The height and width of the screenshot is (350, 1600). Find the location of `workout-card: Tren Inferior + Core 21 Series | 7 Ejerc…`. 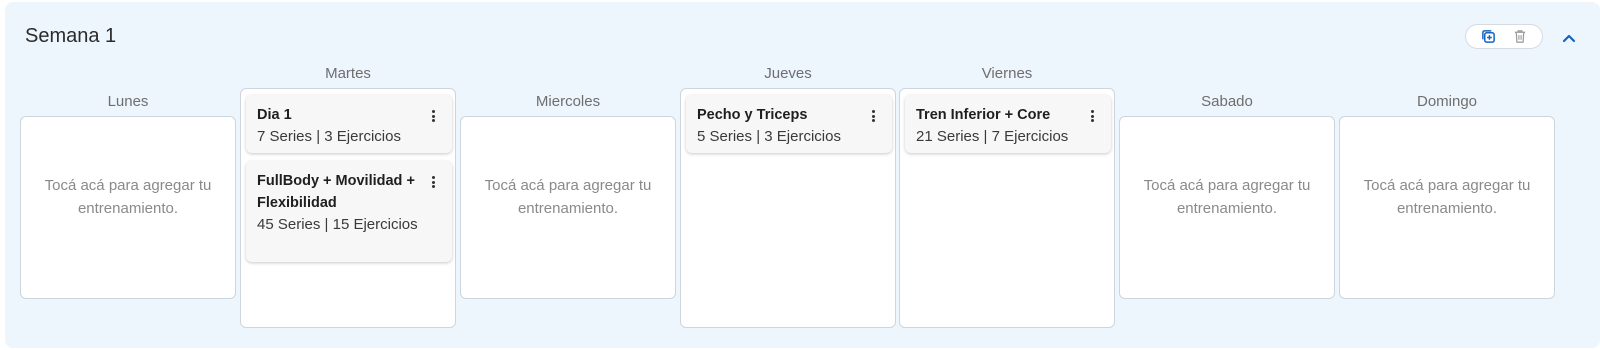

workout-card: Tren Inferior + Core 21 Series | 7 Ejerc… is located at coordinates (1008, 124).